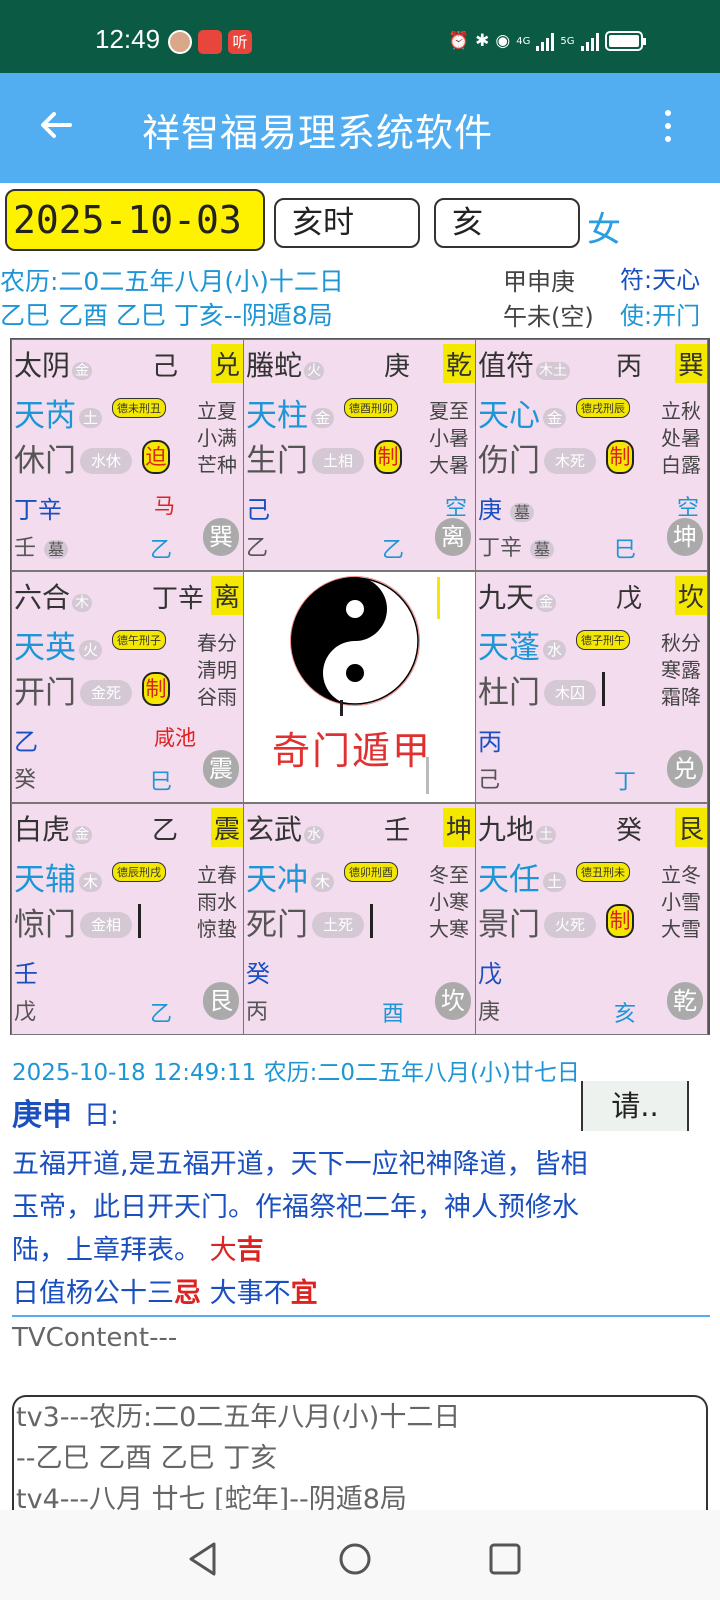  What do you see at coordinates (660, 280) in the screenshot?
I see `fu-label: 符:天心` at bounding box center [660, 280].